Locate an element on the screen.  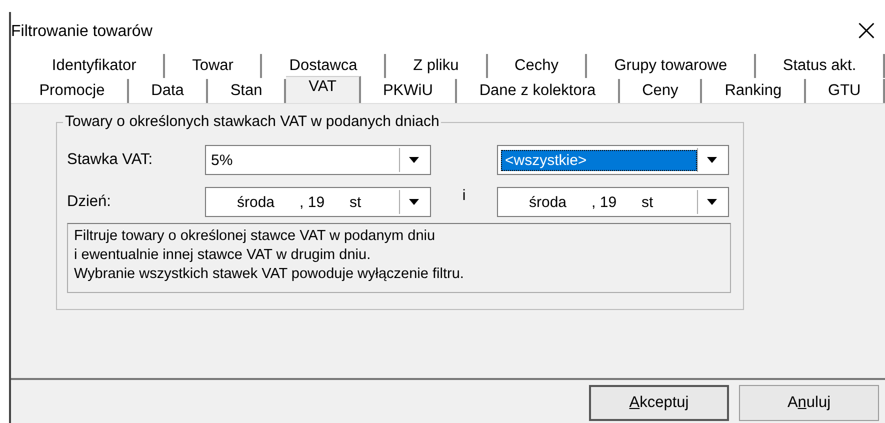
and-label: i is located at coordinates (464, 195).